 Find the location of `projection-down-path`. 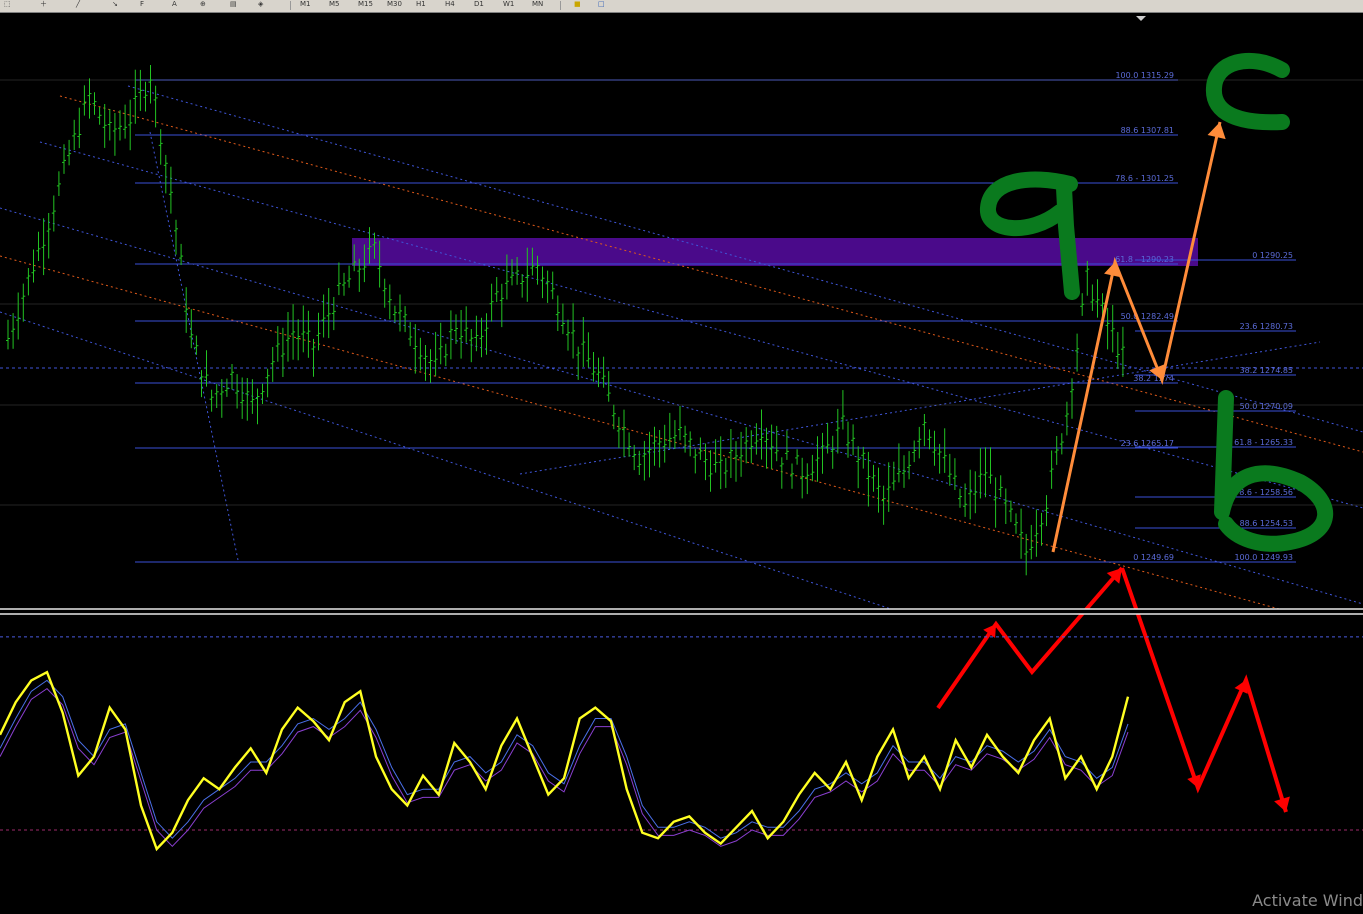

projection-down-path is located at coordinates (1204, 690).